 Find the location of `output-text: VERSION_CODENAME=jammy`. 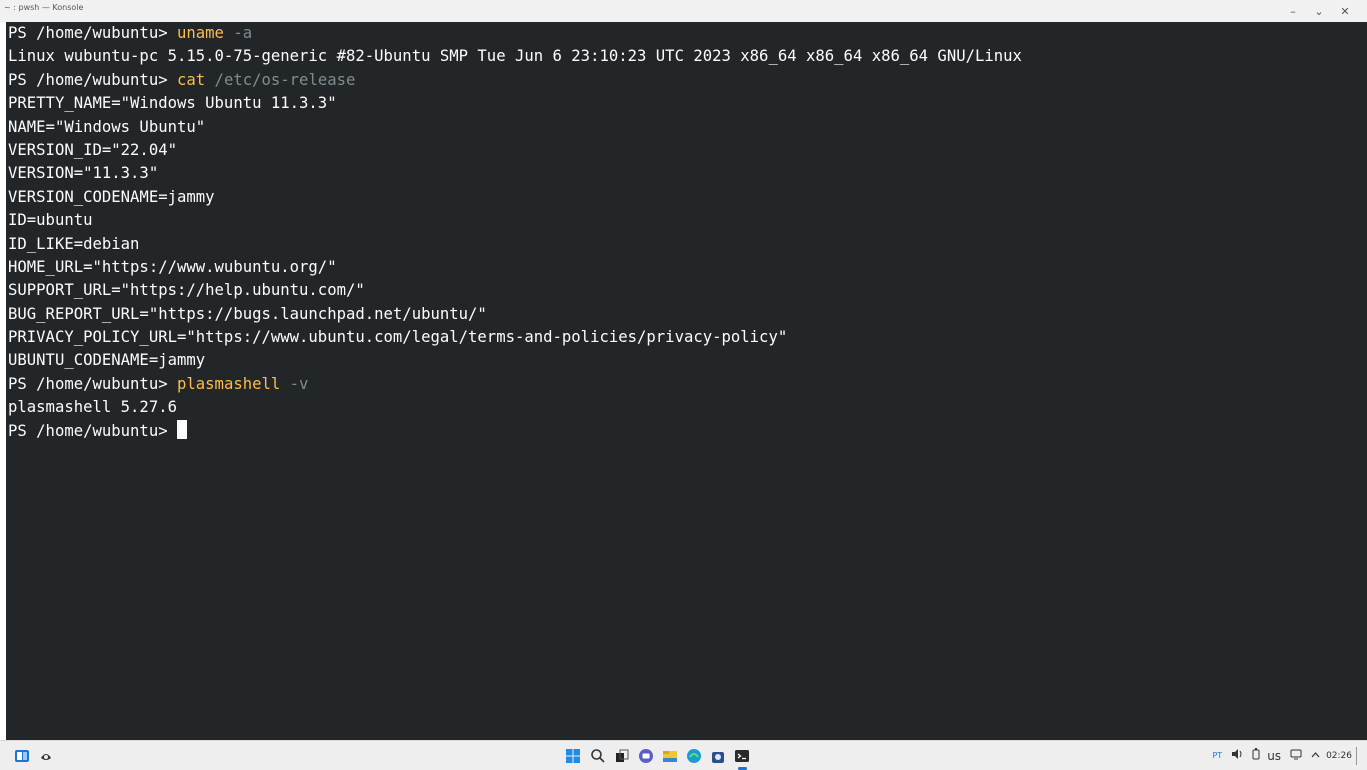

output-text: VERSION_CODENAME=jammy is located at coordinates (111, 196).